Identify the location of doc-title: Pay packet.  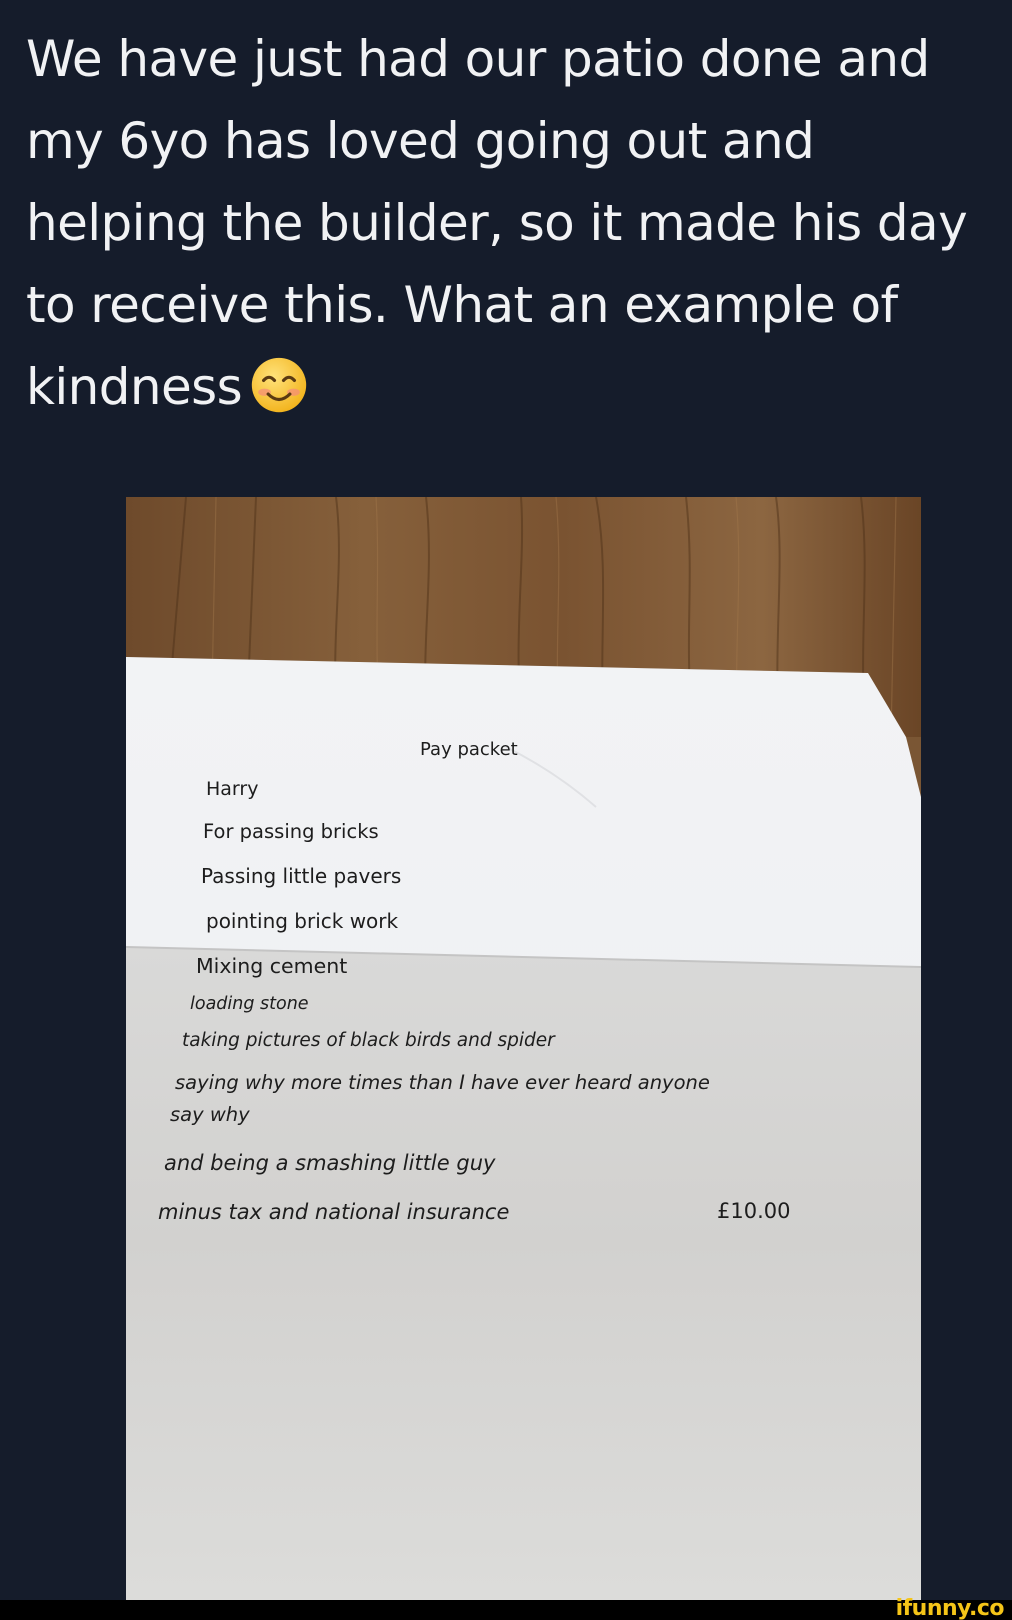
(469, 749).